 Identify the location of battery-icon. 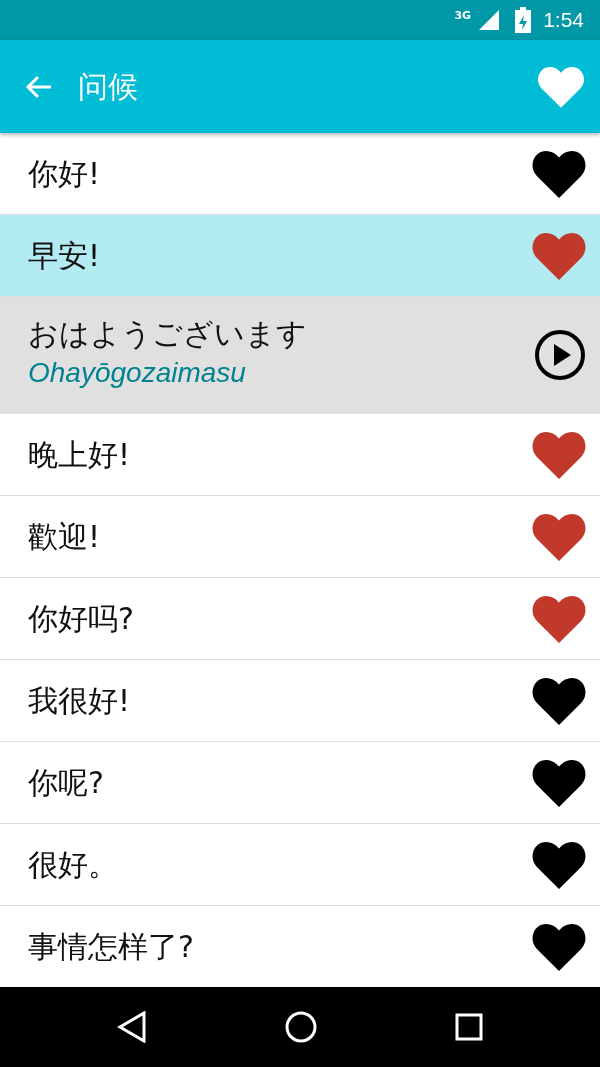
(523, 20).